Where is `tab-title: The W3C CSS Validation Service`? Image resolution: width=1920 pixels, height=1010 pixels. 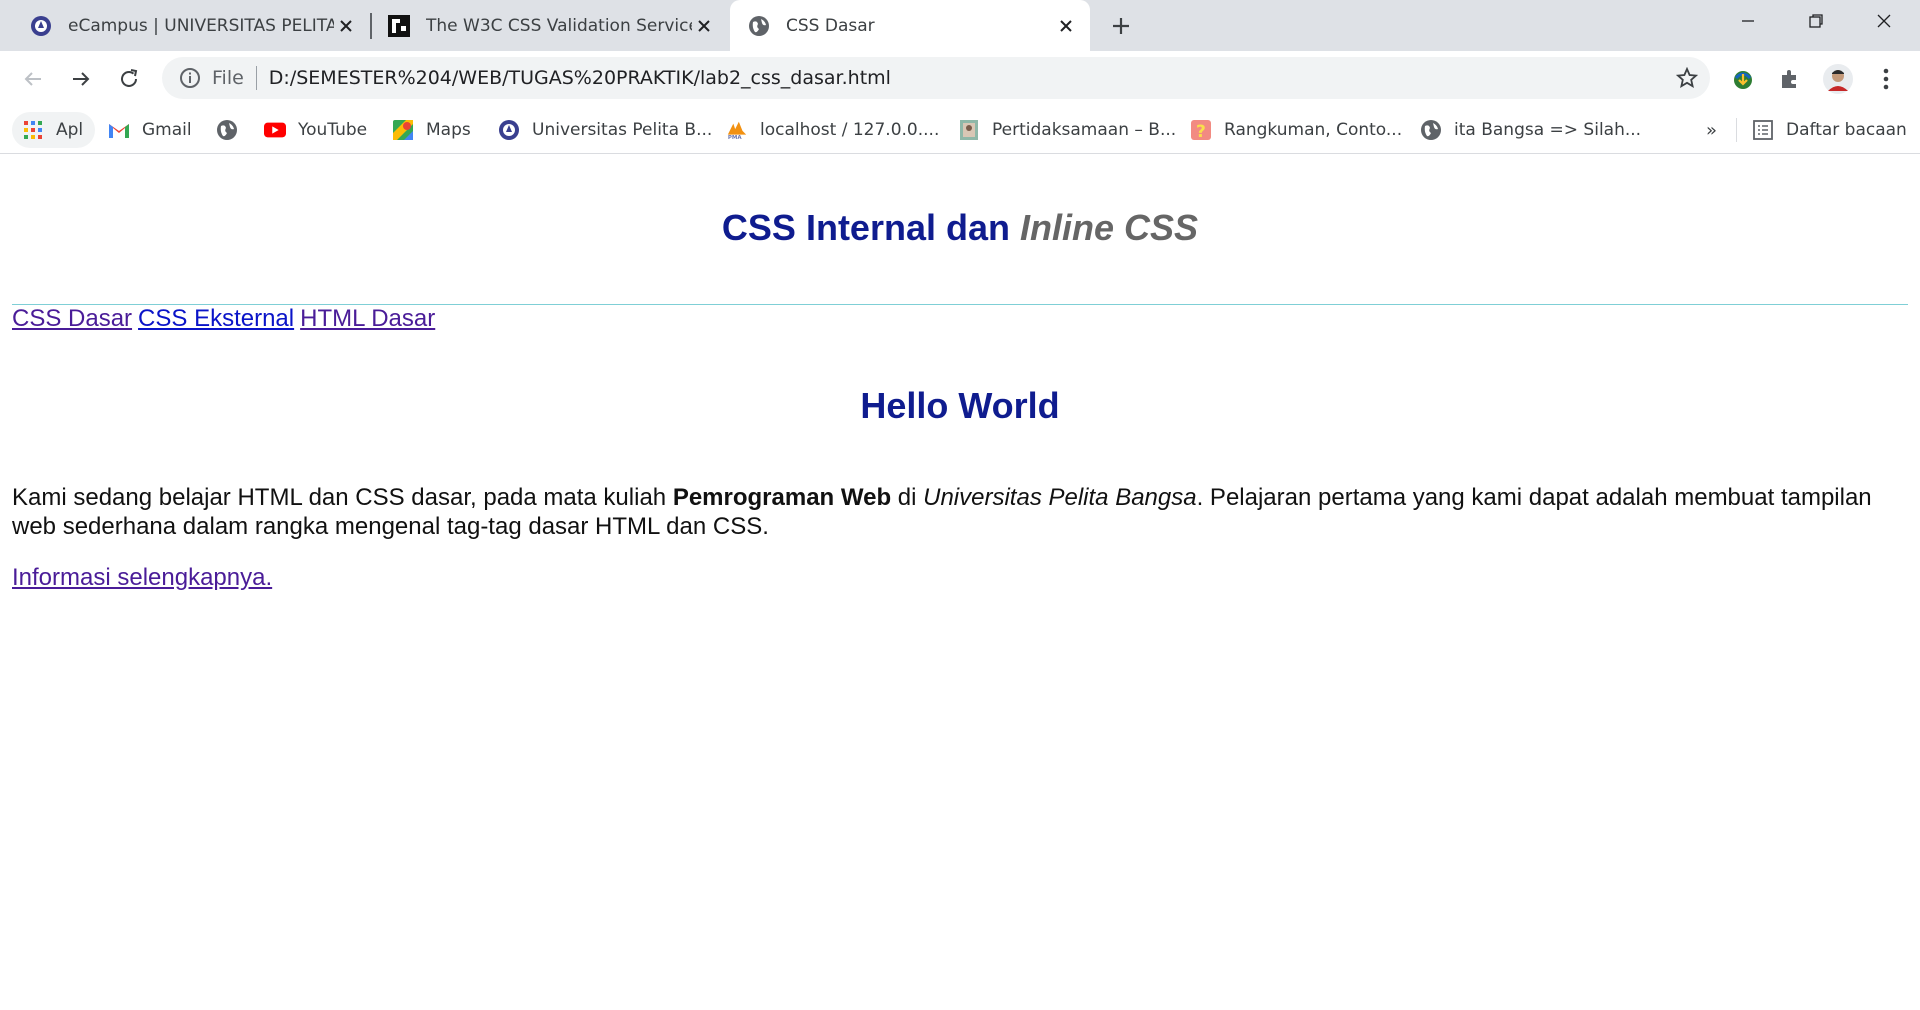 tab-title: The W3C CSS Validation Service is located at coordinates (559, 25).